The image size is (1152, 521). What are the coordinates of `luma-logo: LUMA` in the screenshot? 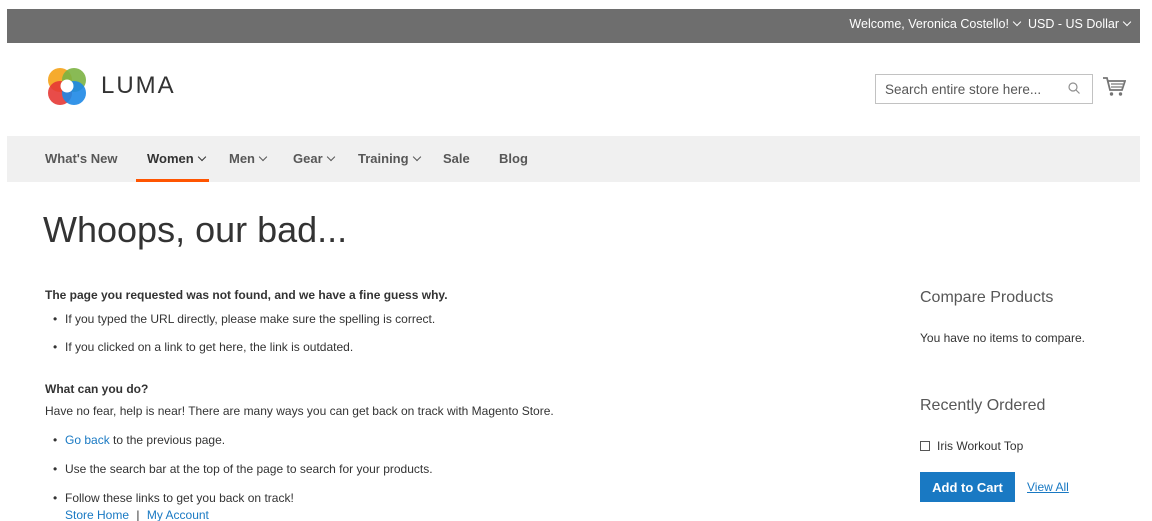 It's located at (110, 86).